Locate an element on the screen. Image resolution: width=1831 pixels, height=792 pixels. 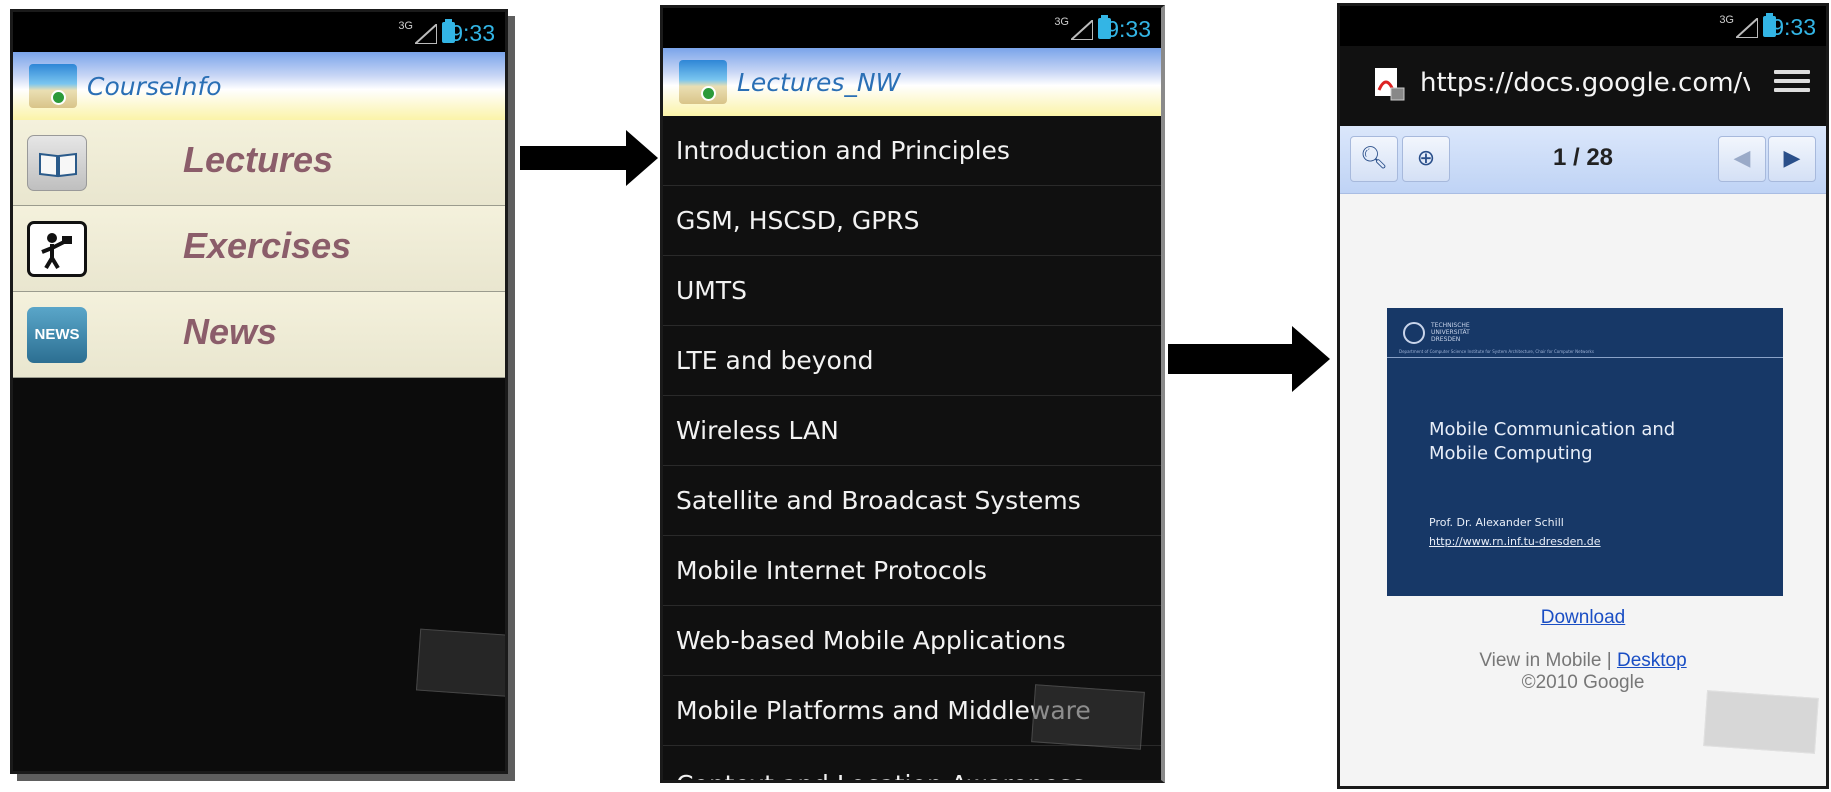
menu-item-lectures: Lectures is located at coordinates (259, 163).